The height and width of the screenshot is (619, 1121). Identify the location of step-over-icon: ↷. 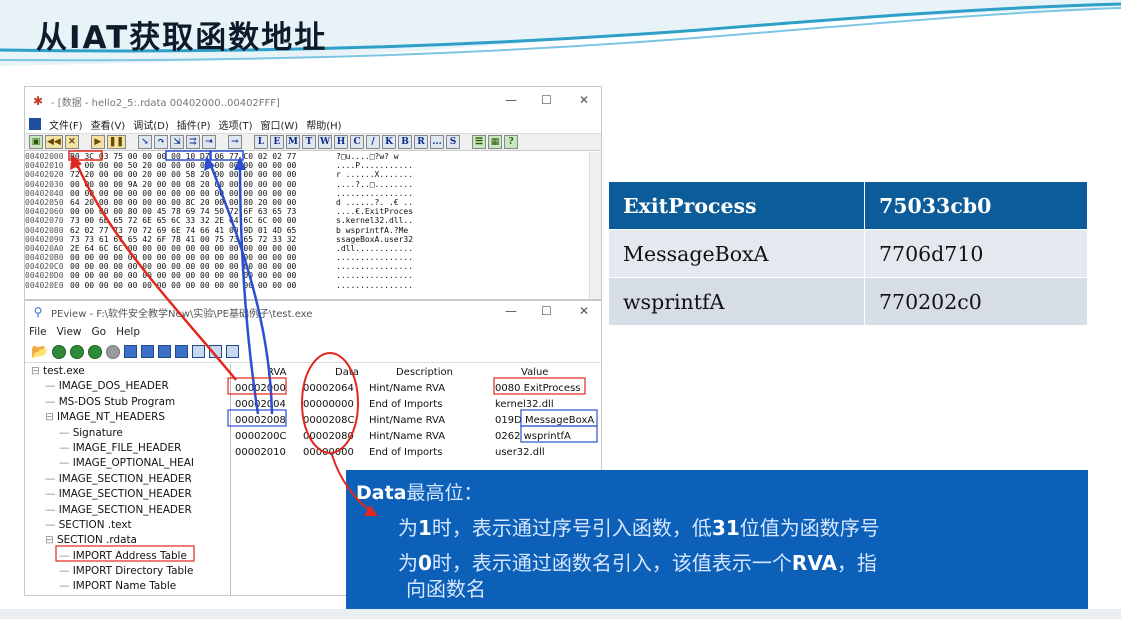
(160, 142).